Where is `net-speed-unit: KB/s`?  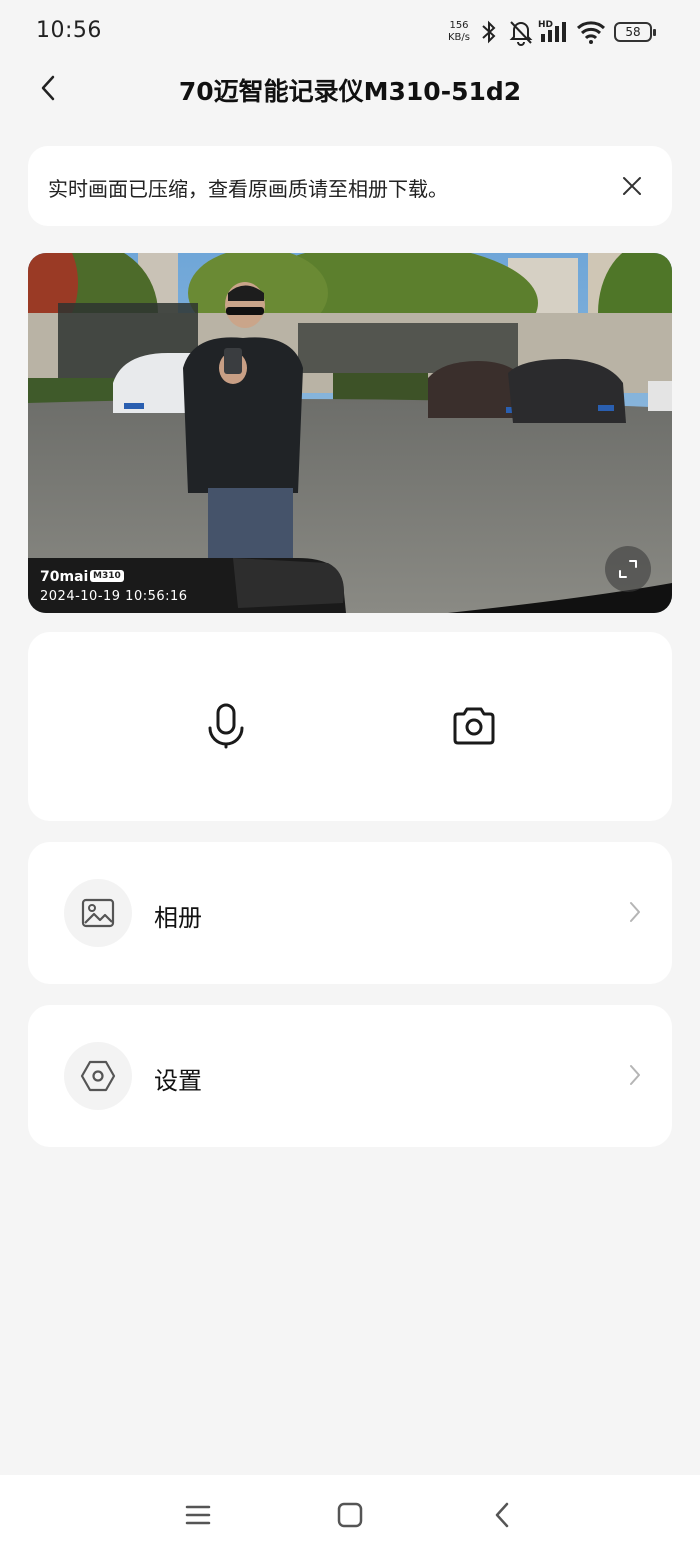
net-speed-unit: KB/s is located at coordinates (459, 37).